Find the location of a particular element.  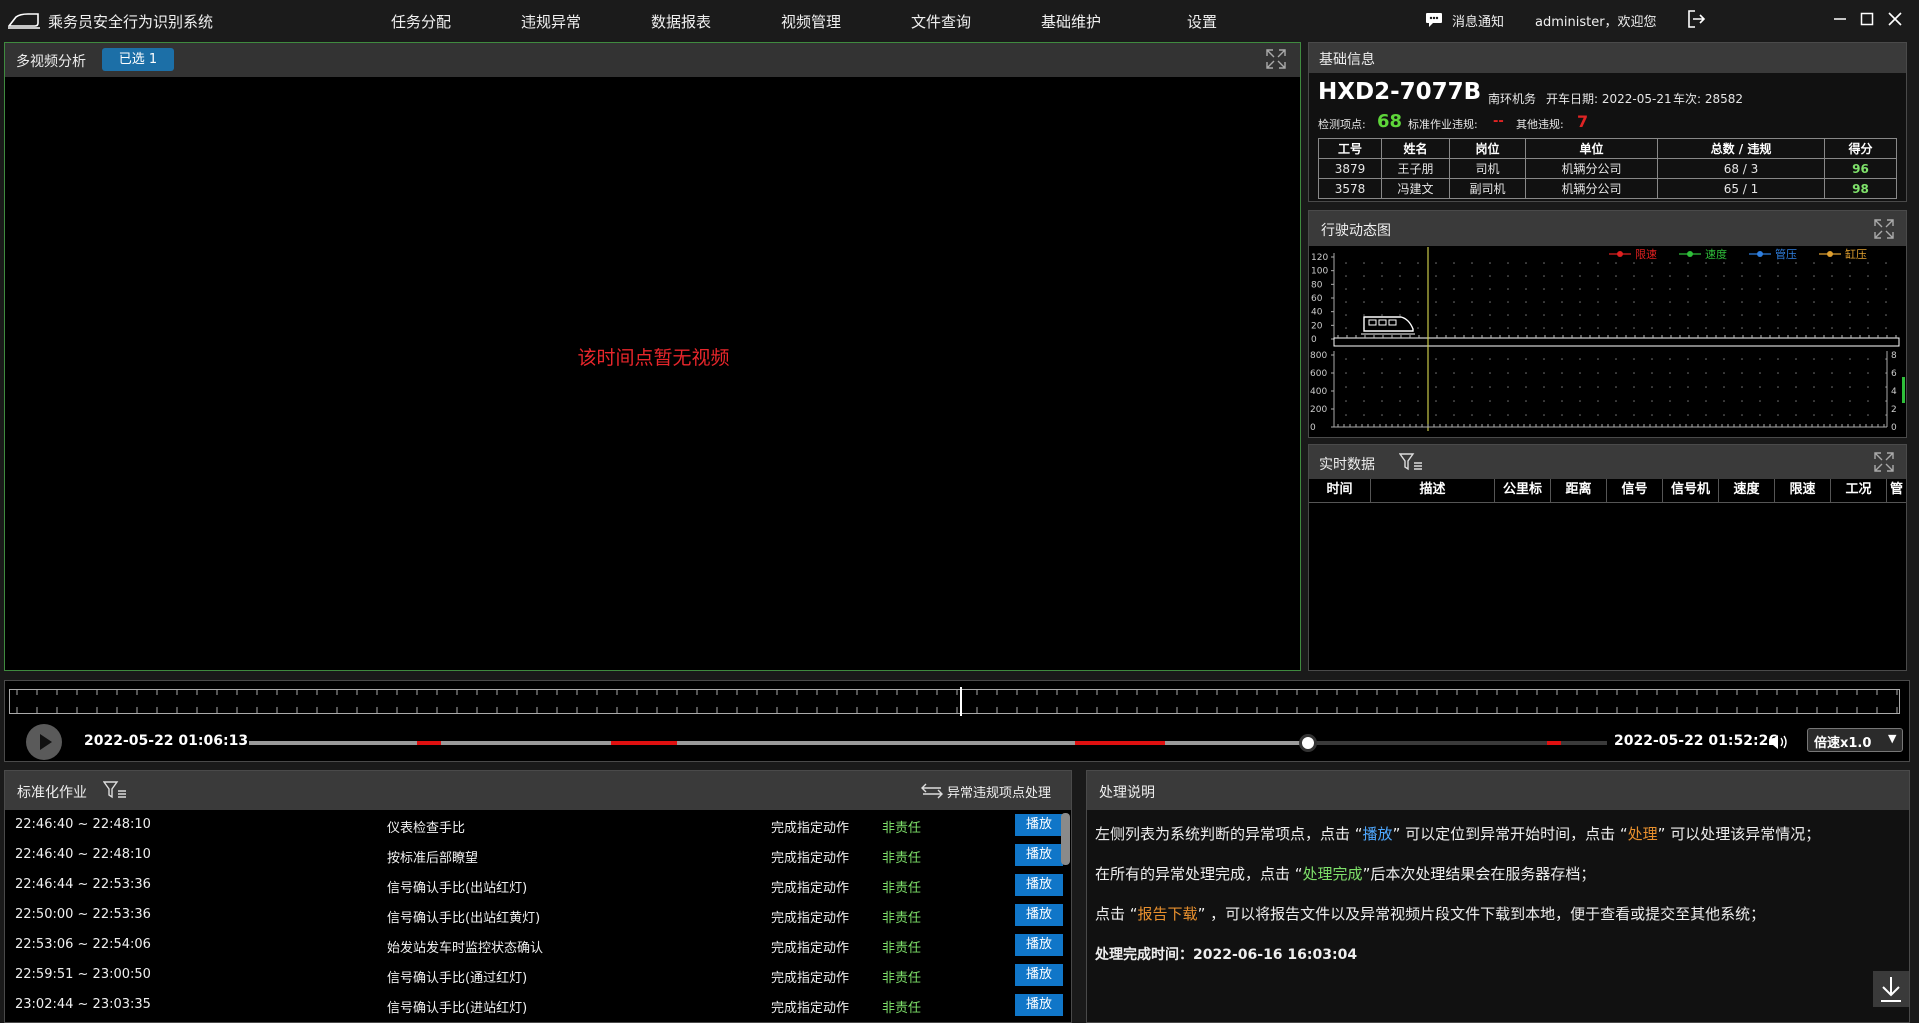

task-duty: 非责任 is located at coordinates (902, 978).